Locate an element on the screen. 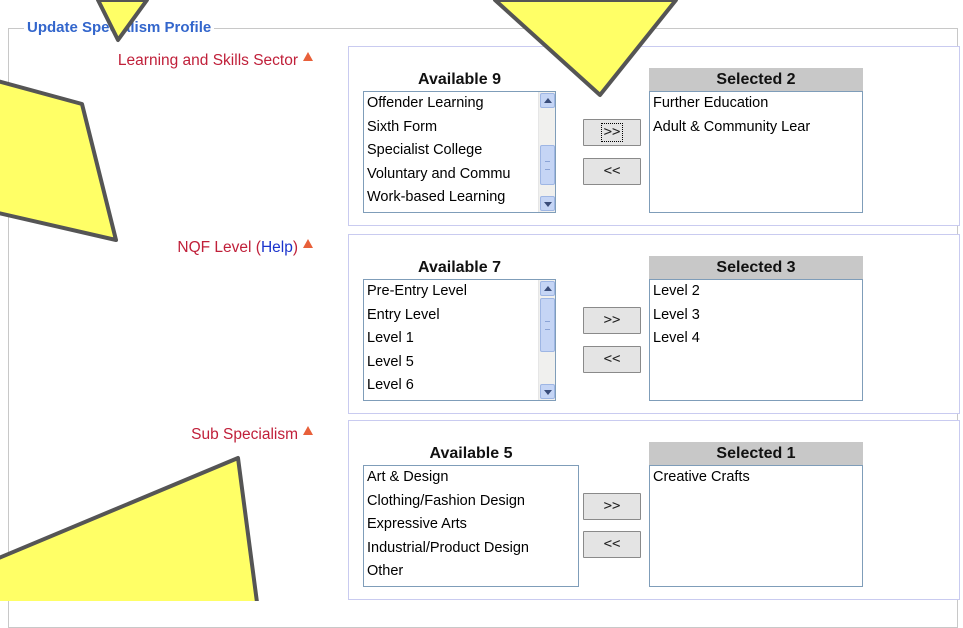  selected-listbox-sub: Creative Crafts is located at coordinates (756, 526).